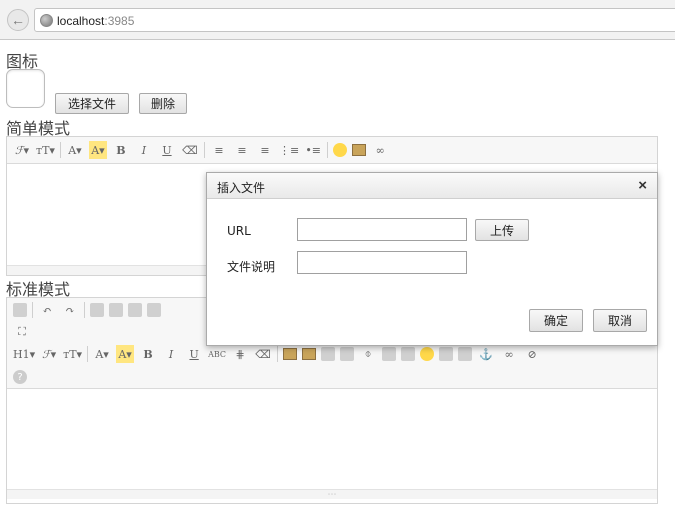  Describe the element at coordinates (240, 354) in the screenshot. I see `table-grid-icon: ⋕` at that location.